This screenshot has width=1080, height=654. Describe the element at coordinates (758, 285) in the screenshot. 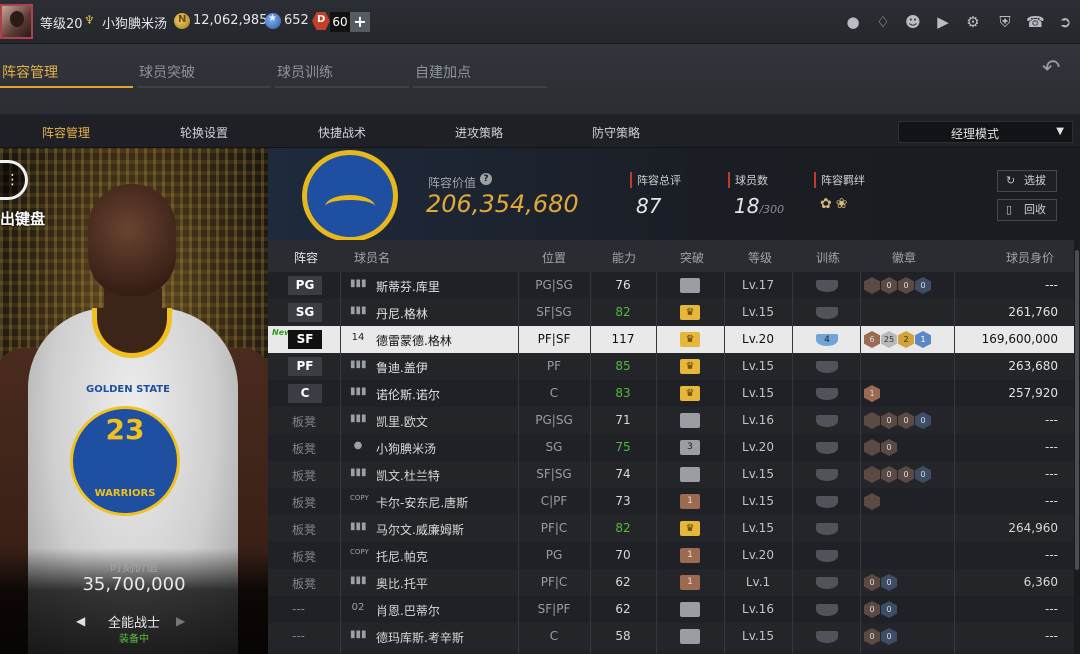

I see `player-level: Lv.17` at that location.